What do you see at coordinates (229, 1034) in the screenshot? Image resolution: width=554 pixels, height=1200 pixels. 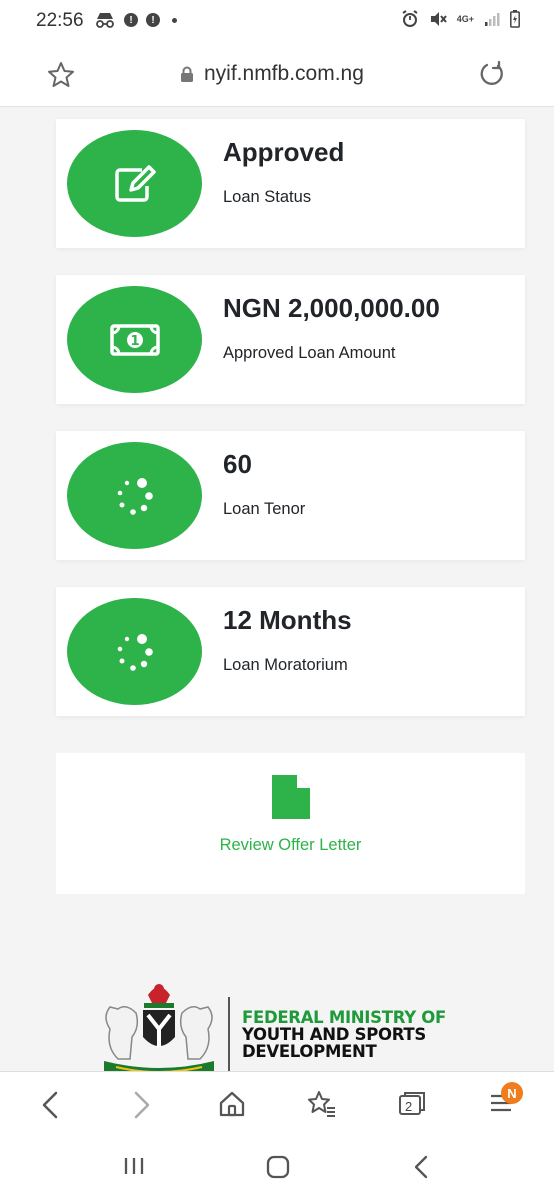 I see `logo-divider` at bounding box center [229, 1034].